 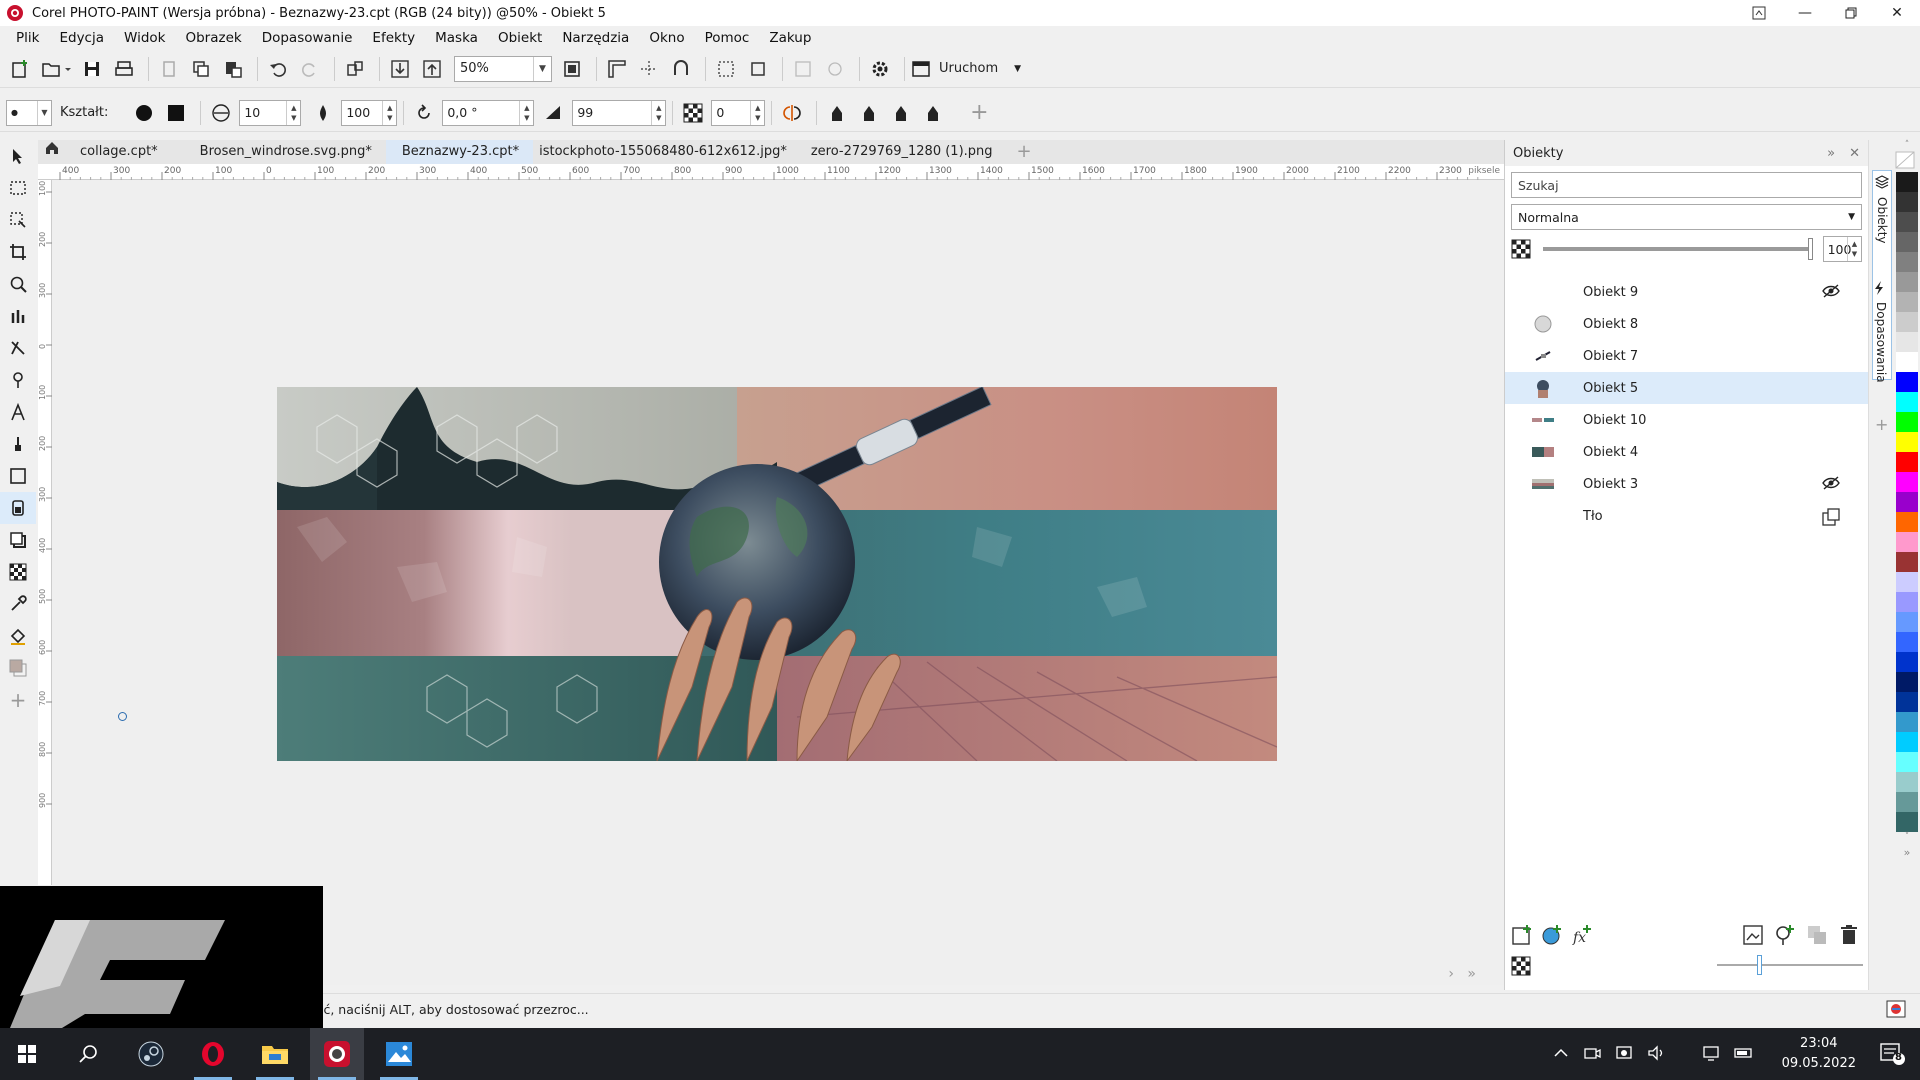 What do you see at coordinates (45, 532) in the screenshot?
I see `vertical-ruler: 100 200 300 0 100 200 300 400 500 600 700 800 900` at bounding box center [45, 532].